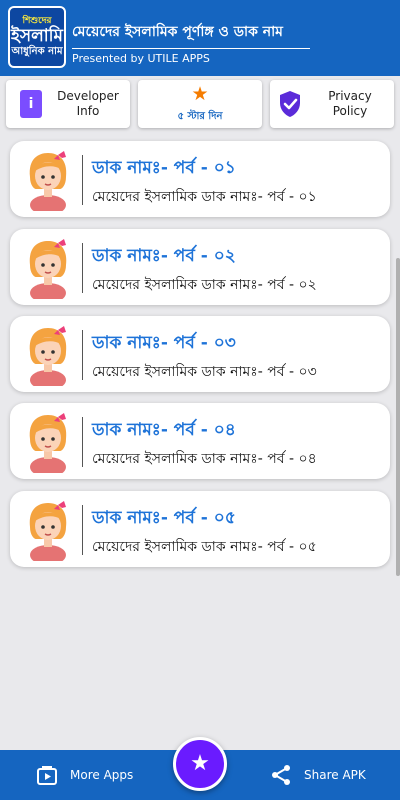 The image size is (400, 800). I want to click on developer-info-button: i Developer Info, so click(68, 104).